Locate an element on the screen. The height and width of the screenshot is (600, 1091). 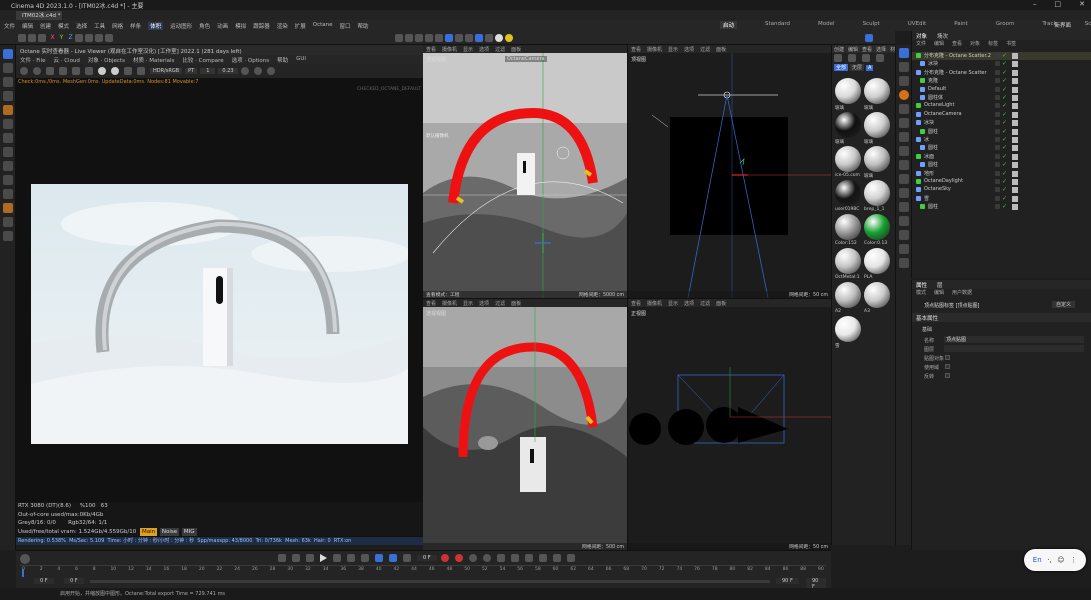
material-arrow-icon is located at coordinates (866, 58).